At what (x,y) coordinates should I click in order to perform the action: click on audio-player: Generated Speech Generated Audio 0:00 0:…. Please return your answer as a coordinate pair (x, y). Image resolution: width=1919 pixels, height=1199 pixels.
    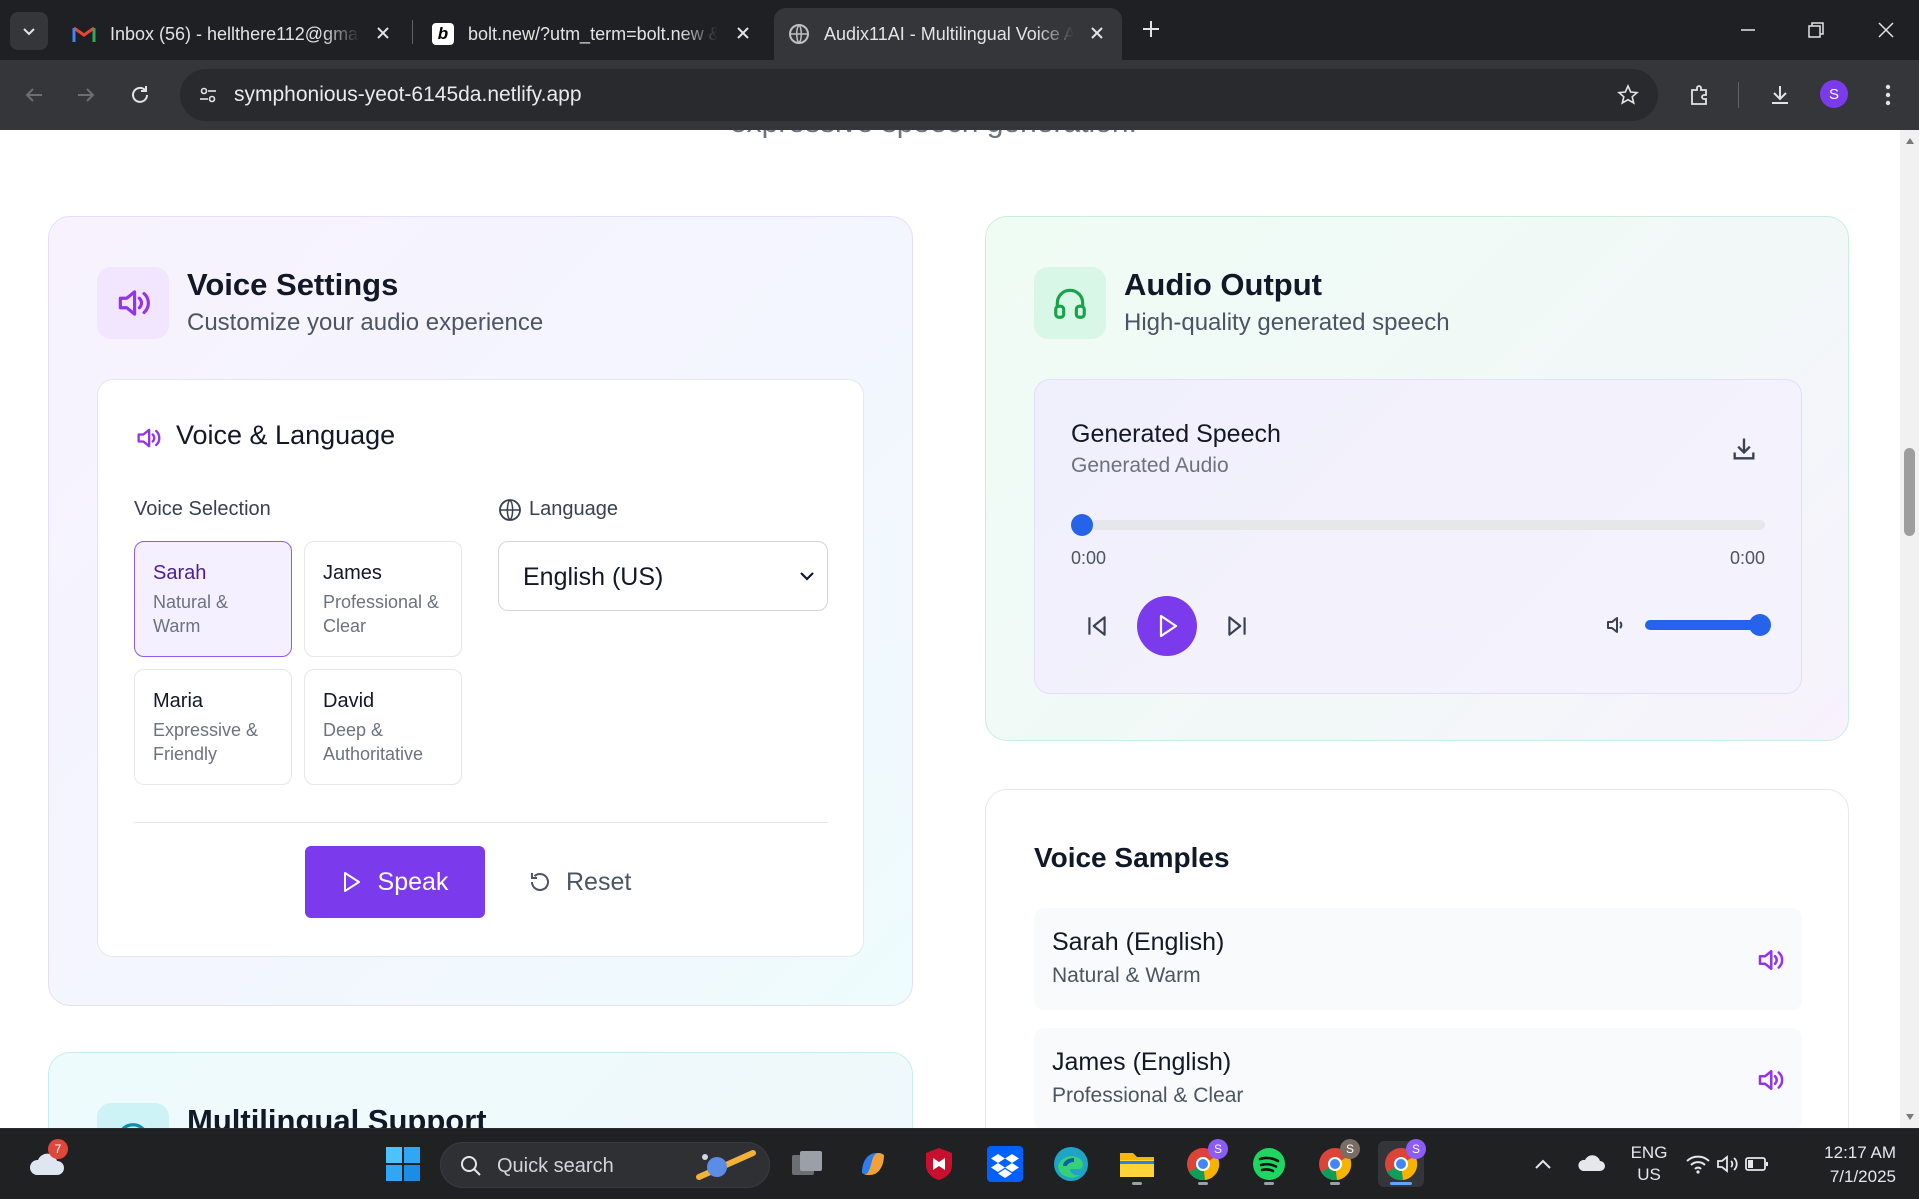
    Looking at the image, I should click on (1418, 536).